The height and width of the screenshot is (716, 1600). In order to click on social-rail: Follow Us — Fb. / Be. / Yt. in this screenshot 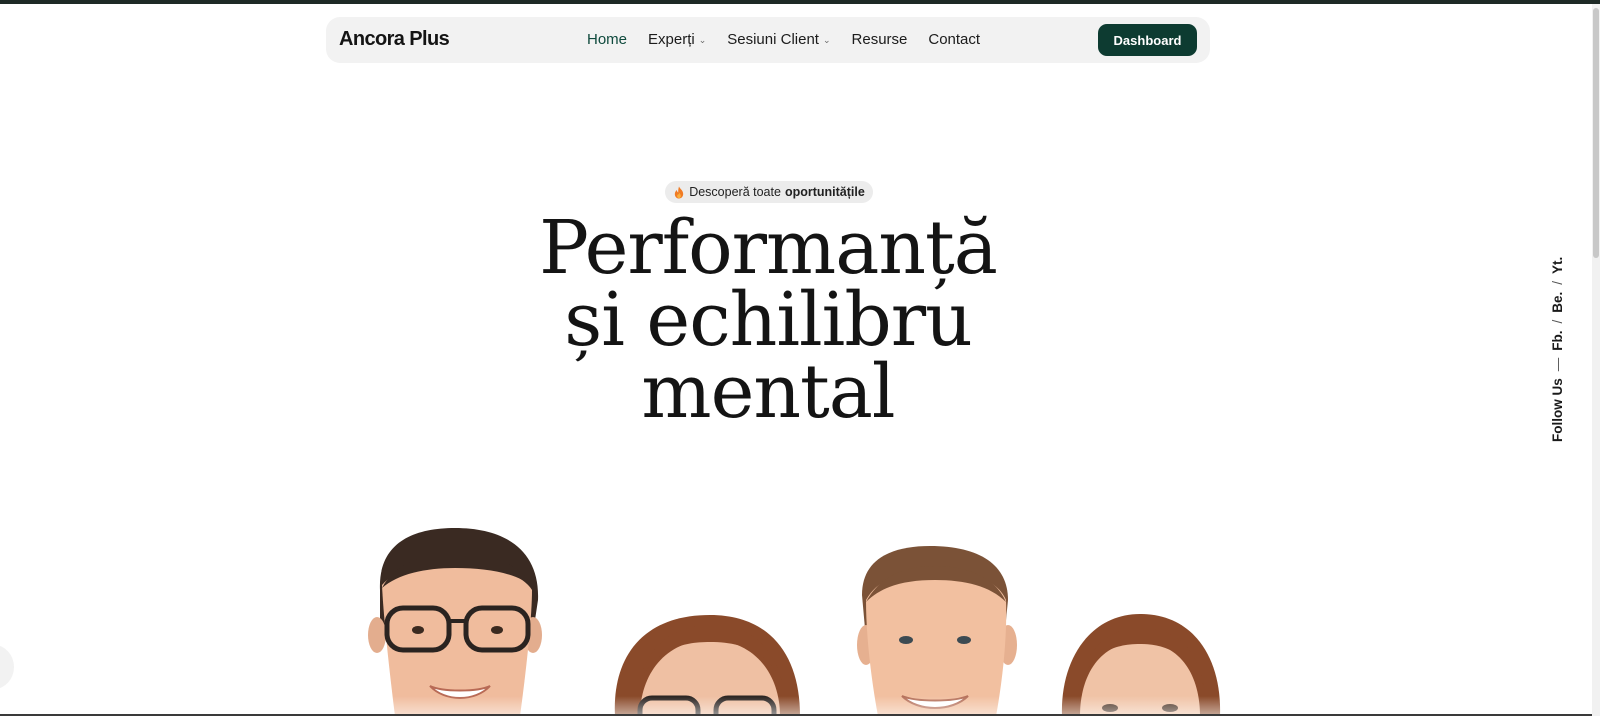, I will do `click(1551, 347)`.